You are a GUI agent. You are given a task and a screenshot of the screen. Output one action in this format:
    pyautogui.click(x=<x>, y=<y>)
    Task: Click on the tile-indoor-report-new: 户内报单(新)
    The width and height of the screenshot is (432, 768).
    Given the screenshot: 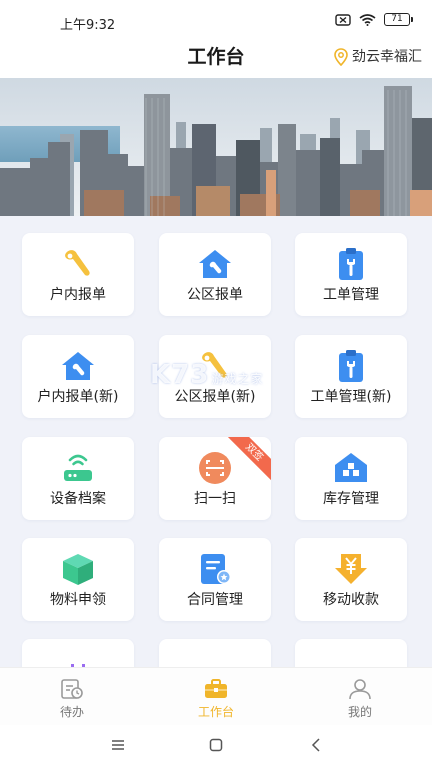 What is the action you would take?
    pyautogui.click(x=78, y=376)
    